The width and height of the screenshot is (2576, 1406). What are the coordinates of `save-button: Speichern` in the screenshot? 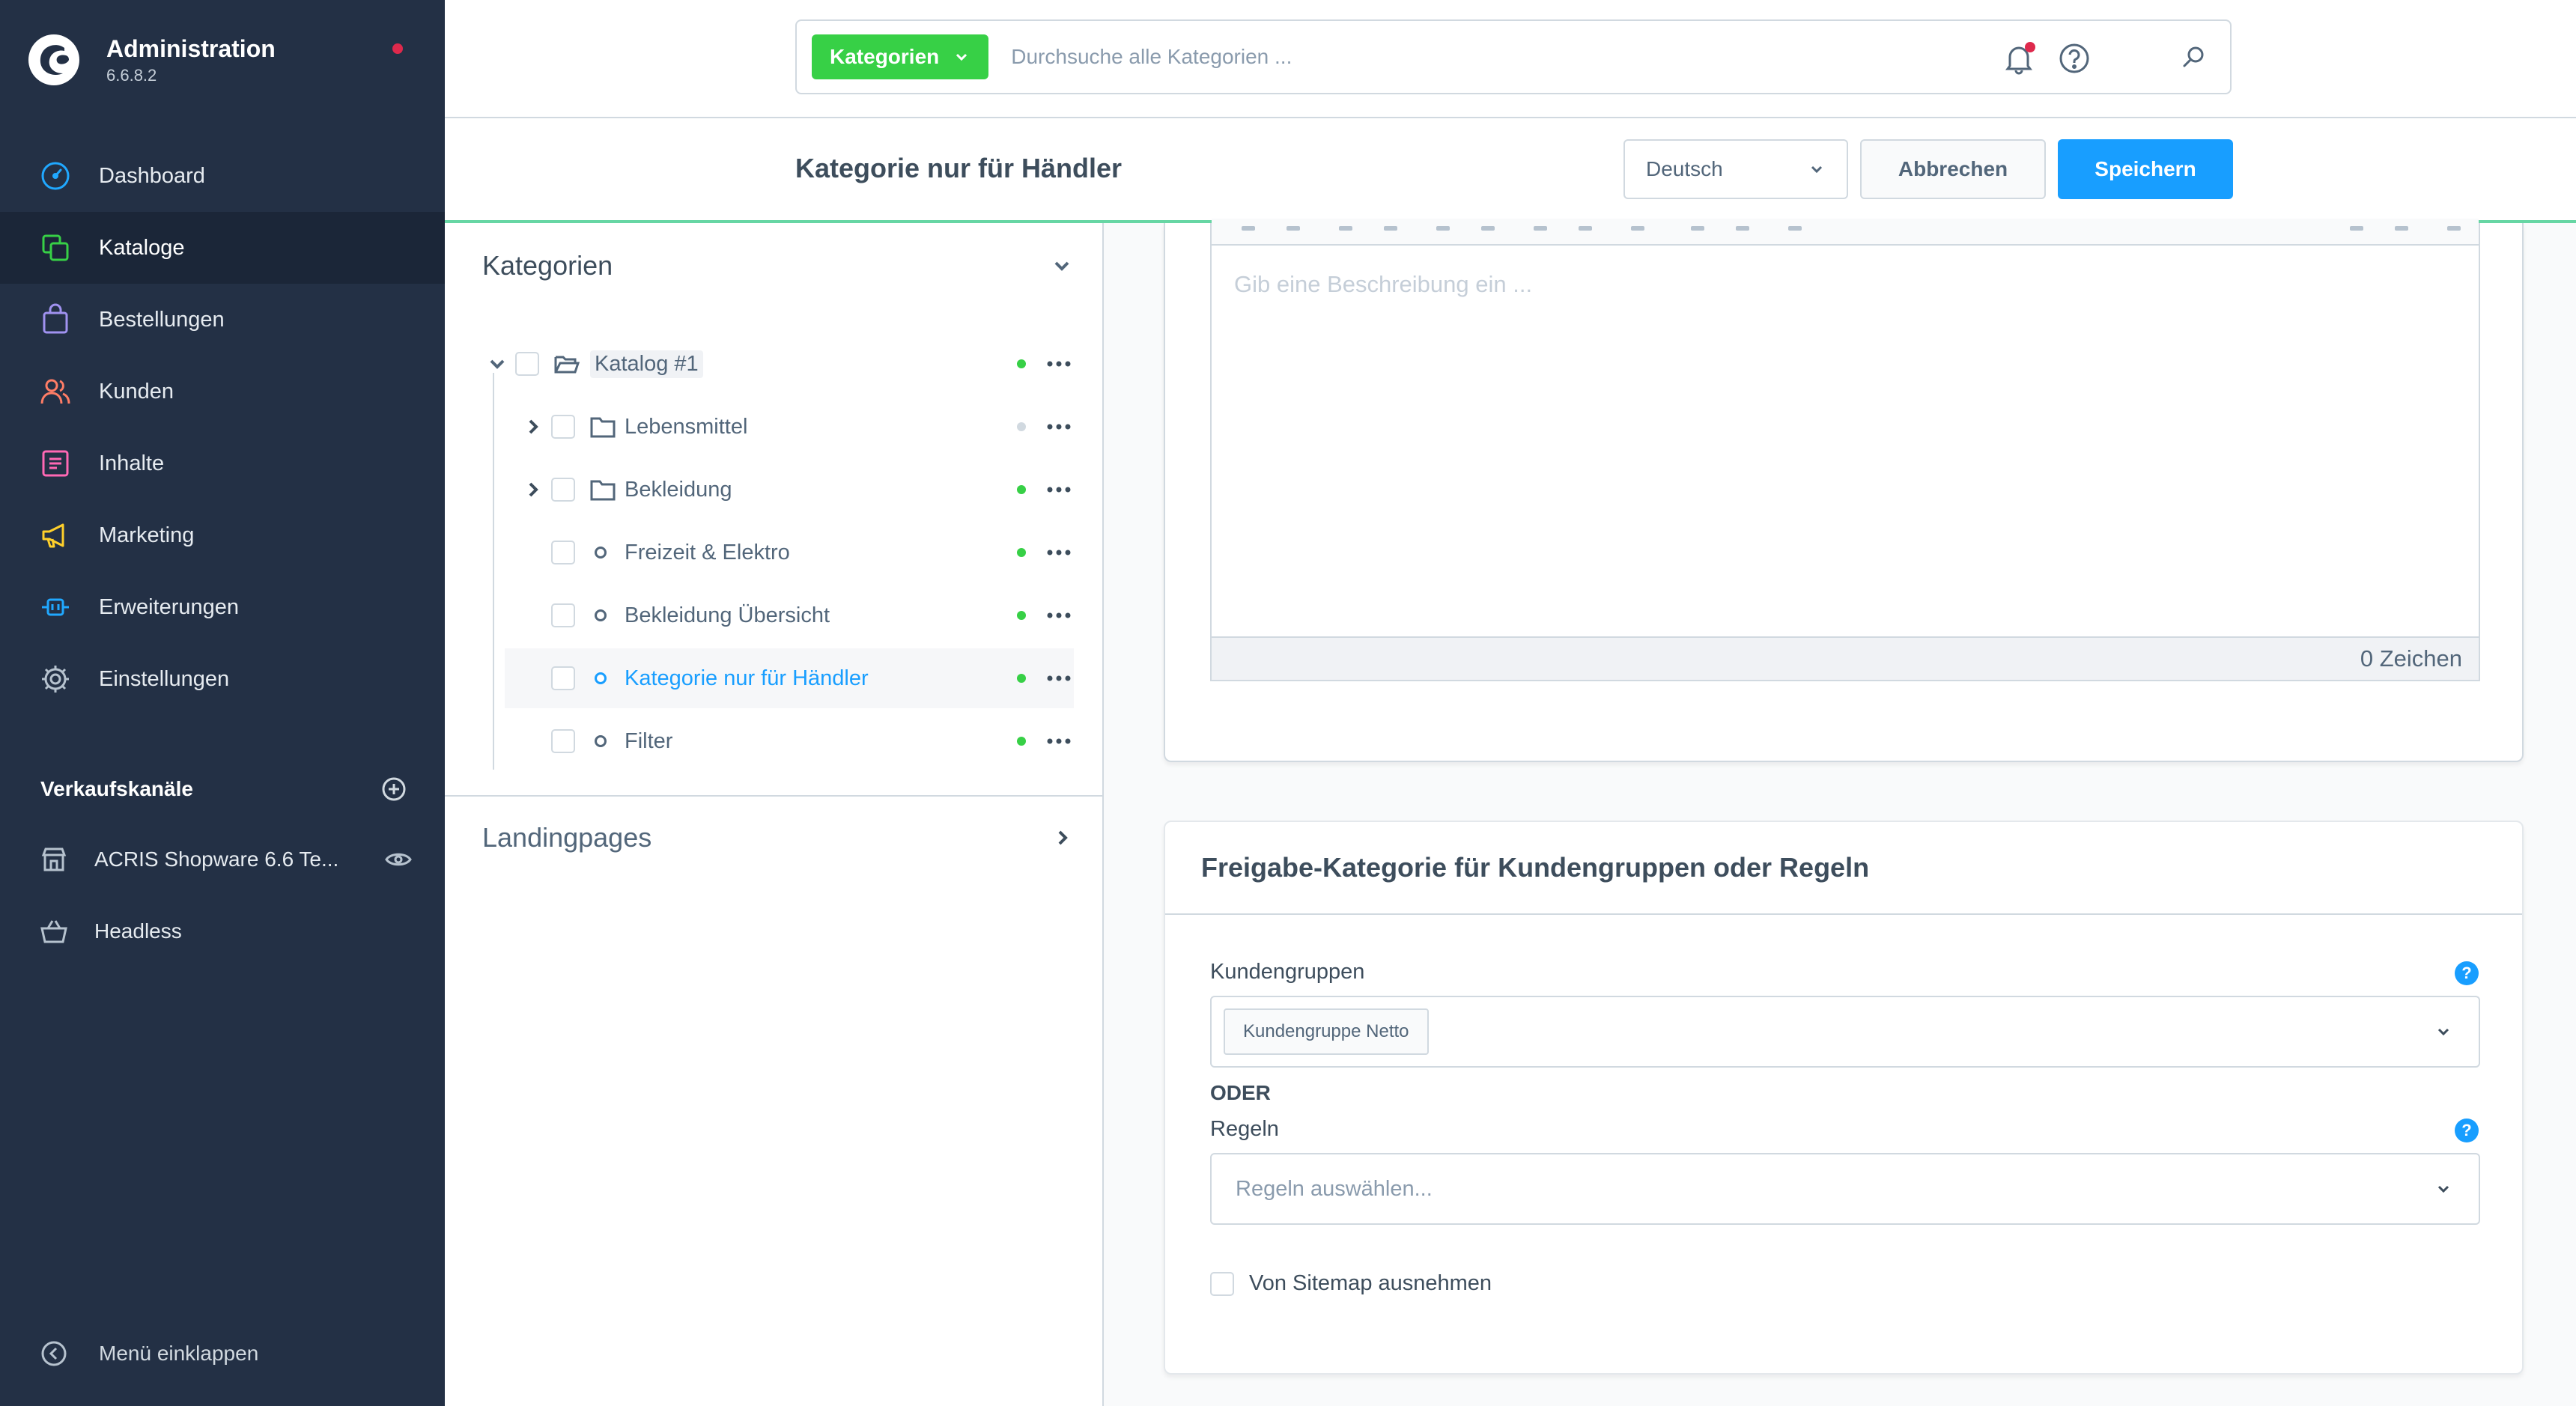 It's located at (2145, 169).